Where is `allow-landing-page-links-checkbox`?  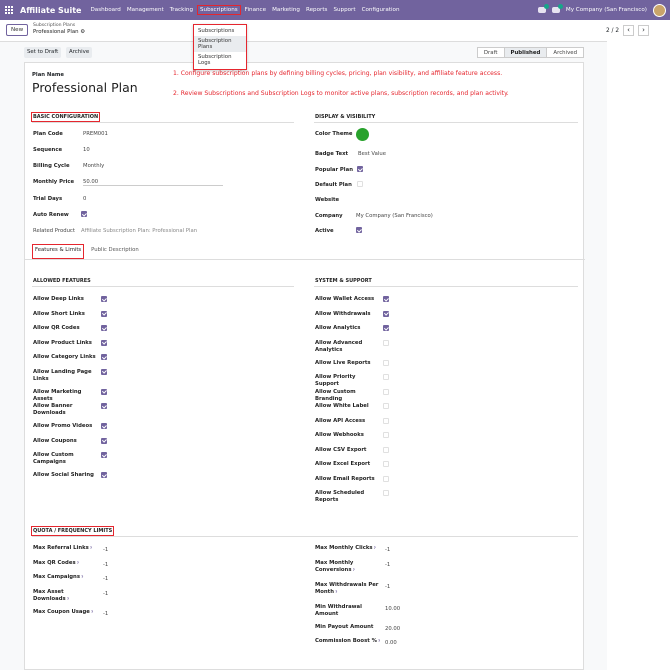 allow-landing-page-links-checkbox is located at coordinates (104, 371).